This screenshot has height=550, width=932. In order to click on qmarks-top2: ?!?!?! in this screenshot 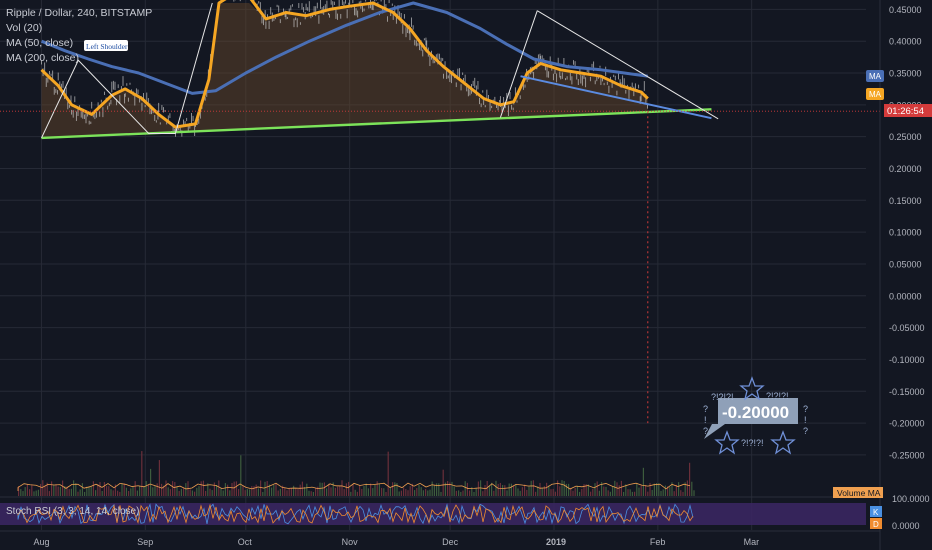, I will do `click(777, 396)`.